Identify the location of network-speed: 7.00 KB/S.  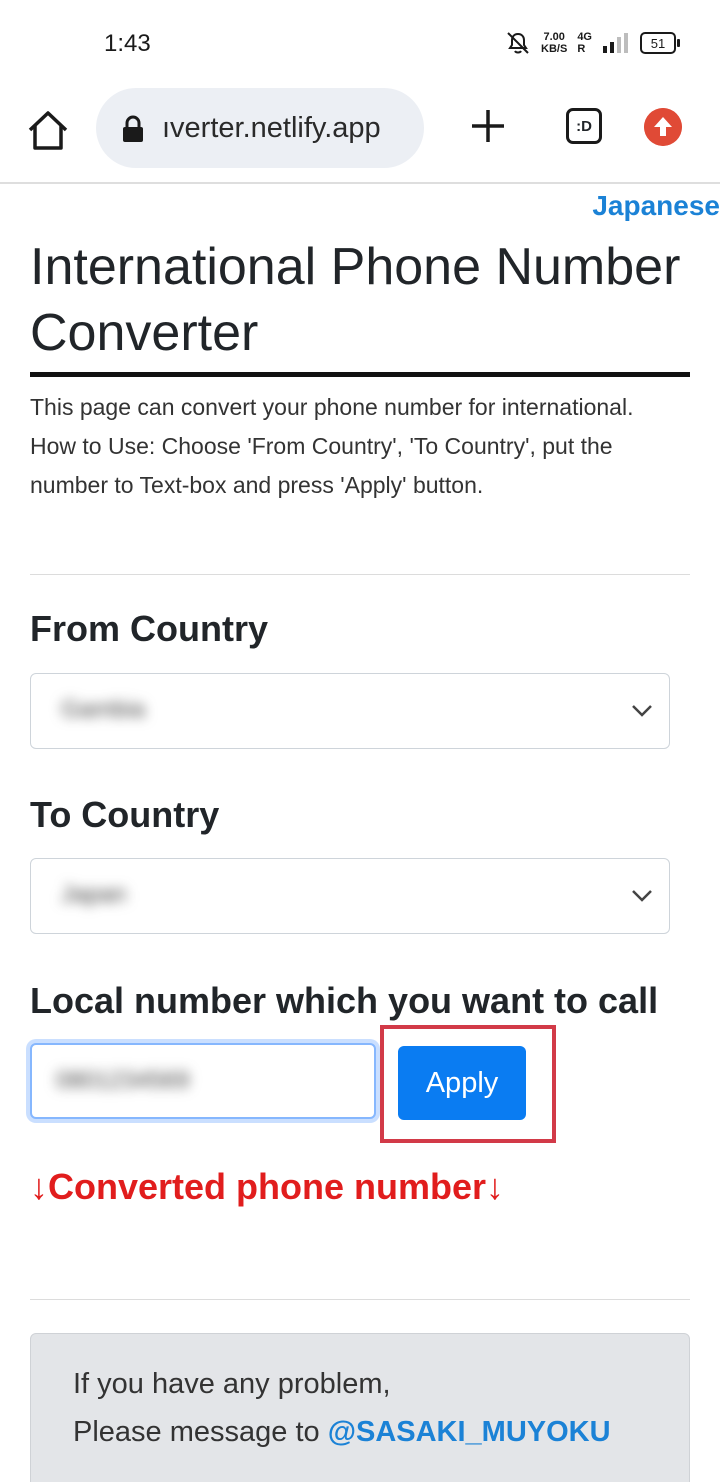
(554, 43).